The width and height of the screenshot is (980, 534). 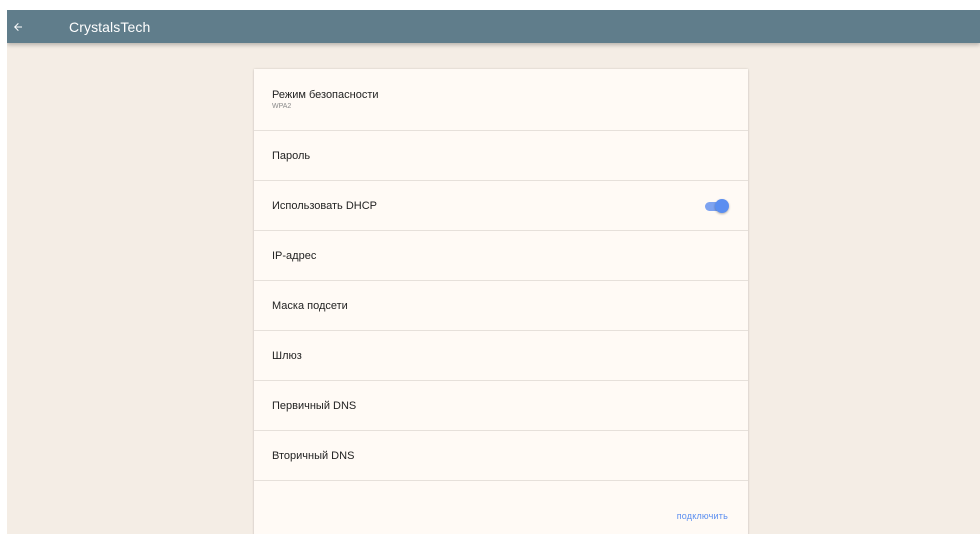 I want to click on subnet-mask-row: Маска подсети, so click(x=501, y=306).